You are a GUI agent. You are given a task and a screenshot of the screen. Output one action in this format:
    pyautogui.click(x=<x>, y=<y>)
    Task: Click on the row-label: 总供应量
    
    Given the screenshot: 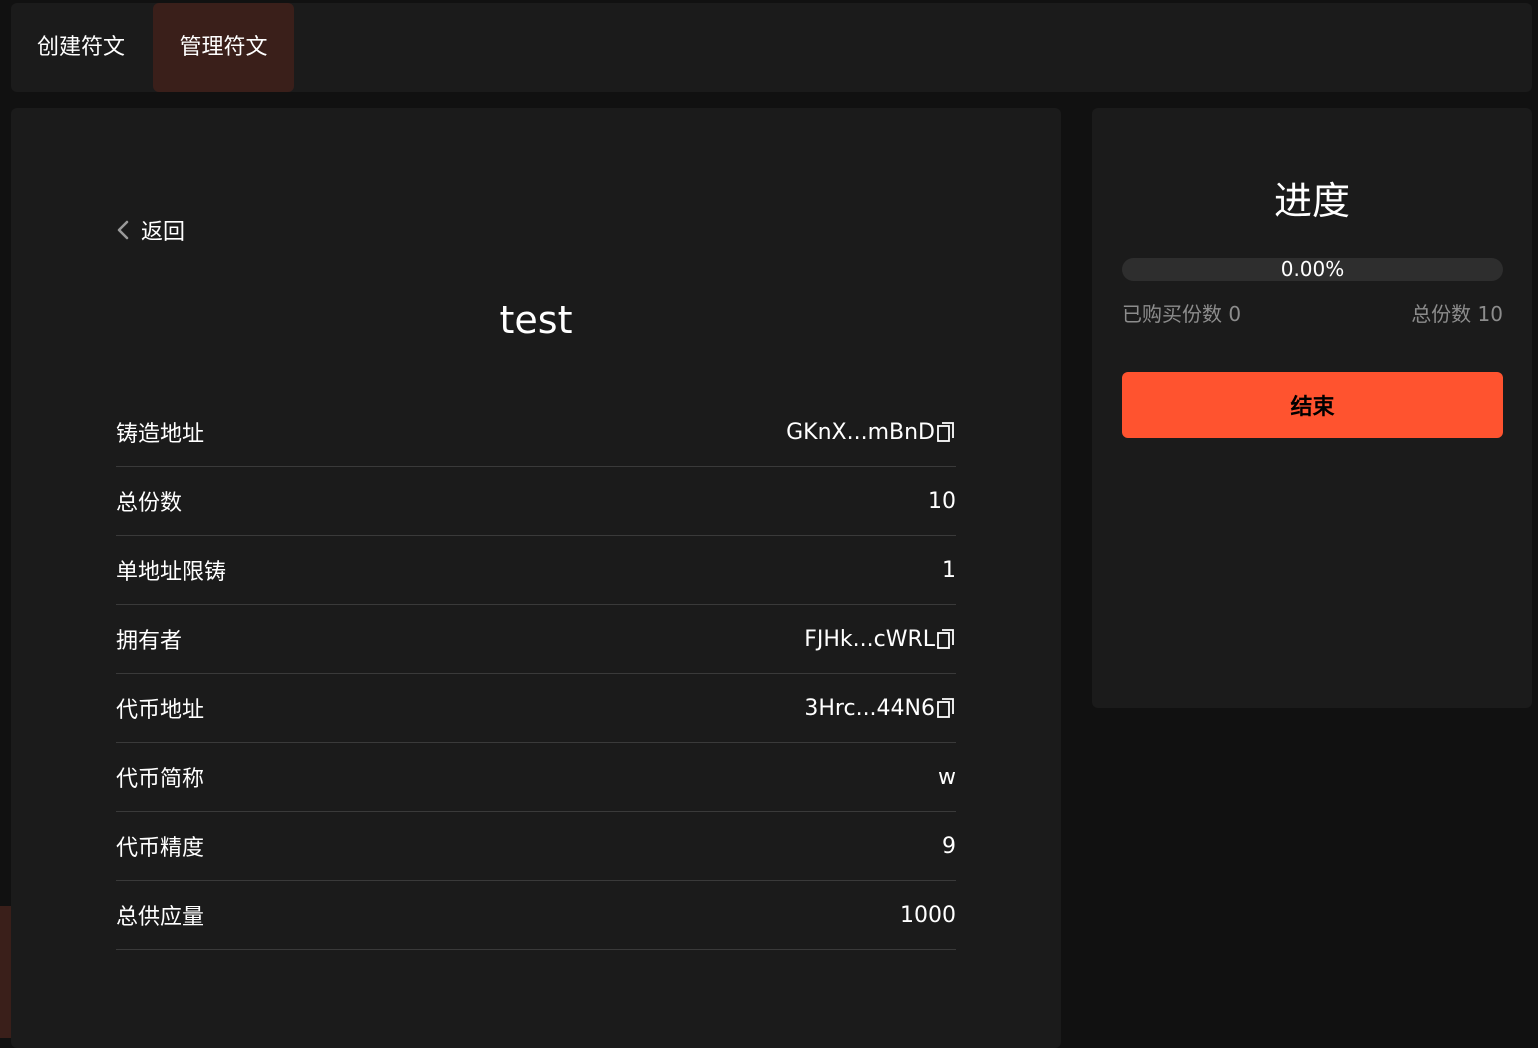 What is the action you would take?
    pyautogui.click(x=160, y=917)
    